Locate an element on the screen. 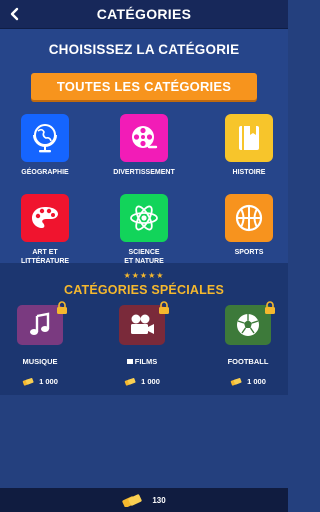 The image size is (320, 512). category-science-nature: SCIENCE ET NATURE is located at coordinates (144, 230).